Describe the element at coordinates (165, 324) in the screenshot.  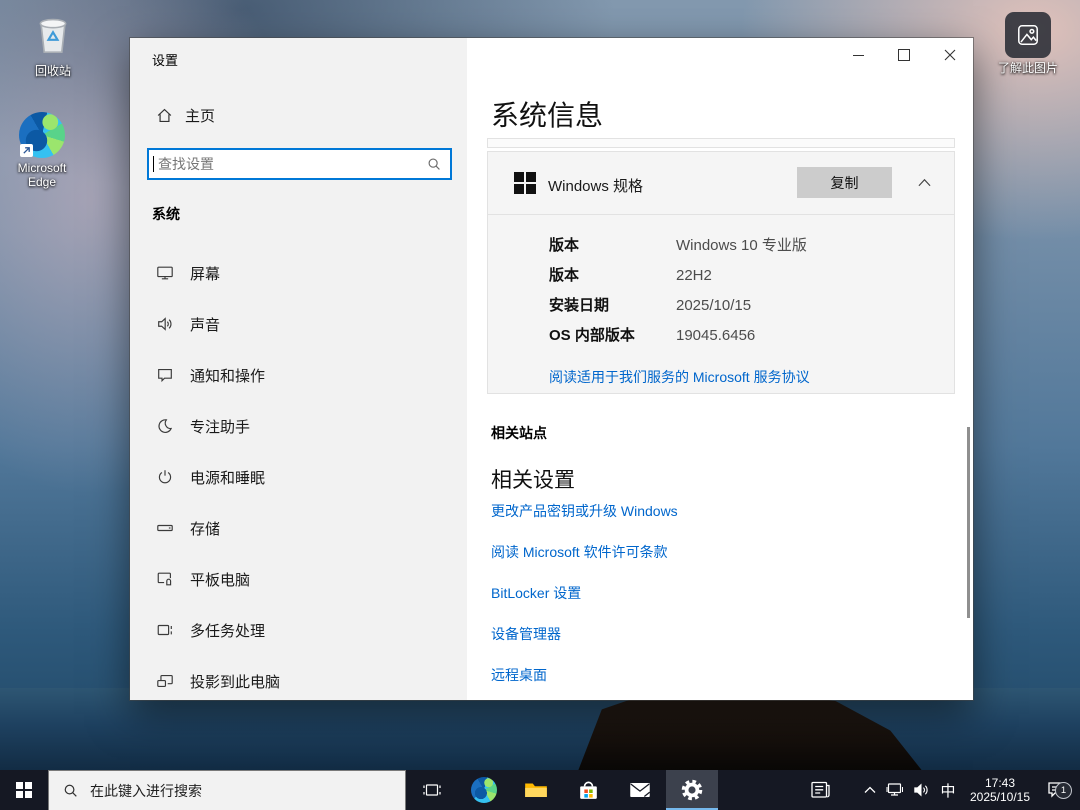
I see `sound-icon` at that location.